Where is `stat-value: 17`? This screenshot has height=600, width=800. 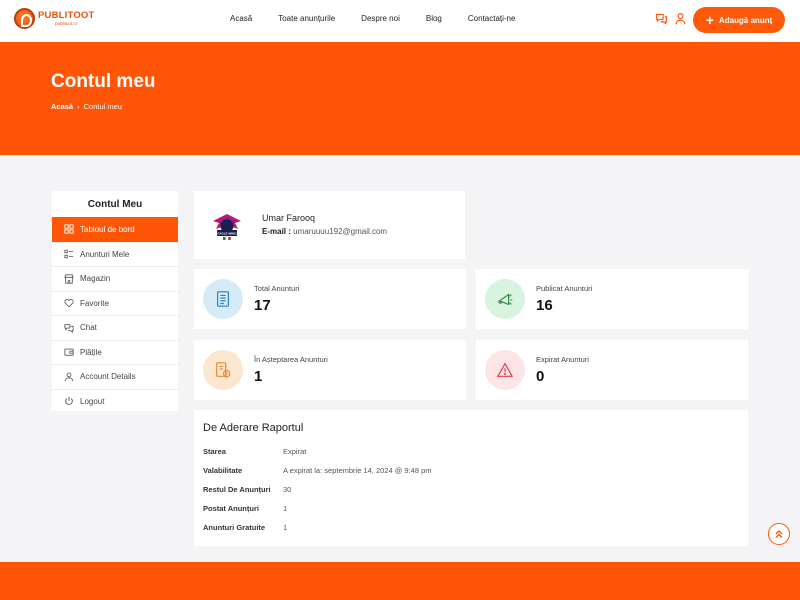
stat-value: 17 is located at coordinates (262, 305).